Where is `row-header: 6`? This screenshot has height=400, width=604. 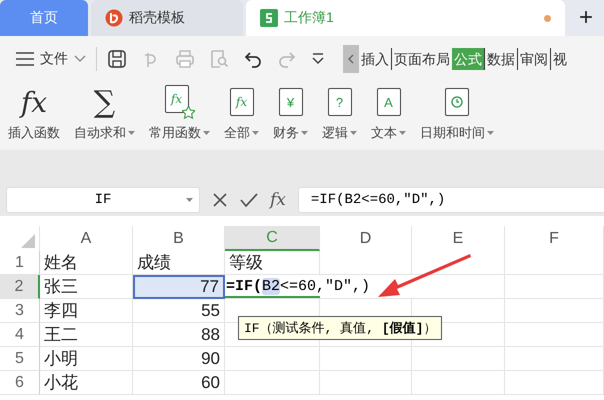
row-header: 6 is located at coordinates (20, 383).